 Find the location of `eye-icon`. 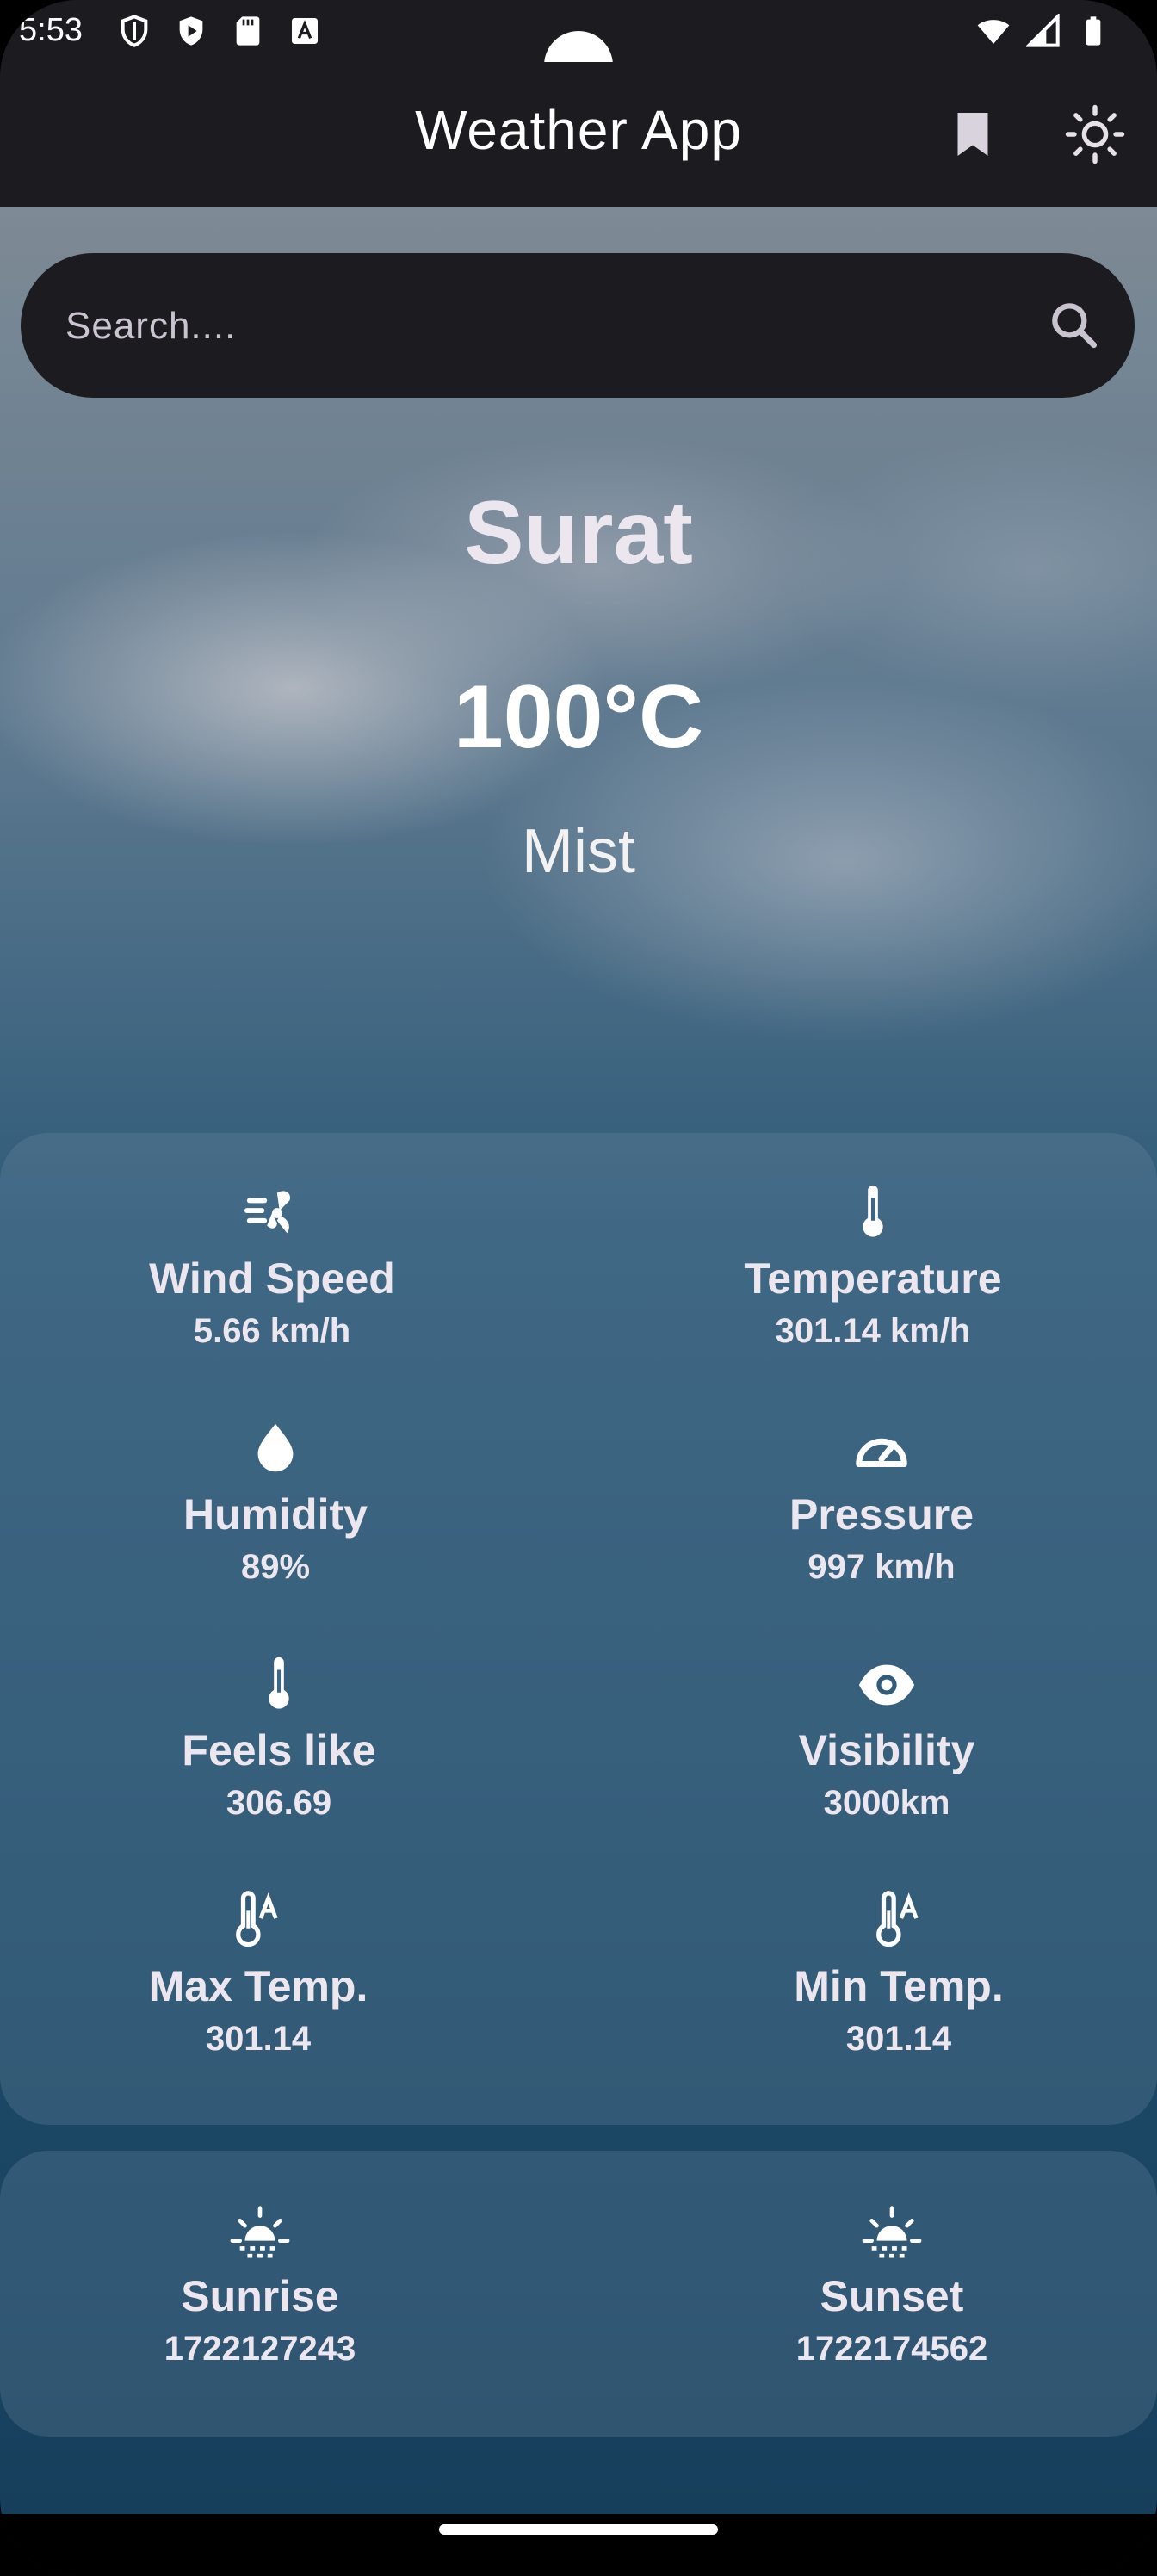

eye-icon is located at coordinates (886, 1685).